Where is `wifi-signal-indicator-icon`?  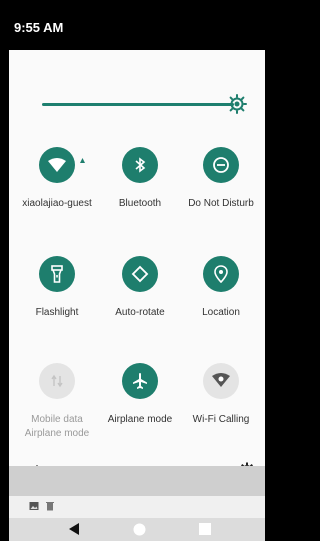
wifi-signal-indicator-icon is located at coordinates (82, 160).